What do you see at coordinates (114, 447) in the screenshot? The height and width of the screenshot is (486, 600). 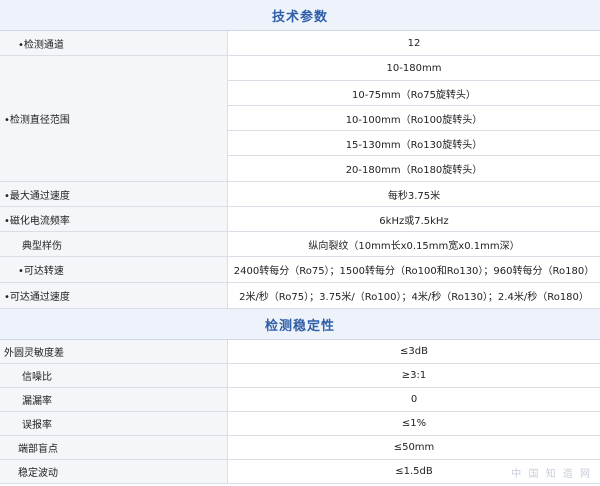 I see `label-blind-end: 端部盲点` at bounding box center [114, 447].